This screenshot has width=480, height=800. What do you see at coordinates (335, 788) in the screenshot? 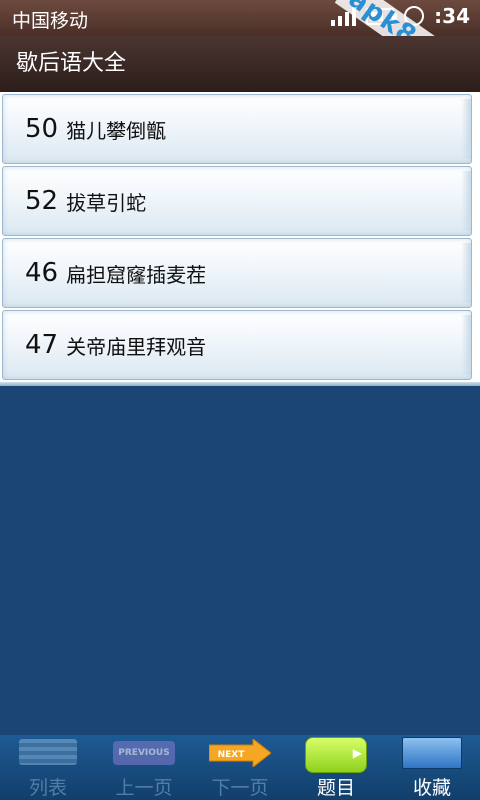
I see `topic-label: 题目` at bounding box center [335, 788].